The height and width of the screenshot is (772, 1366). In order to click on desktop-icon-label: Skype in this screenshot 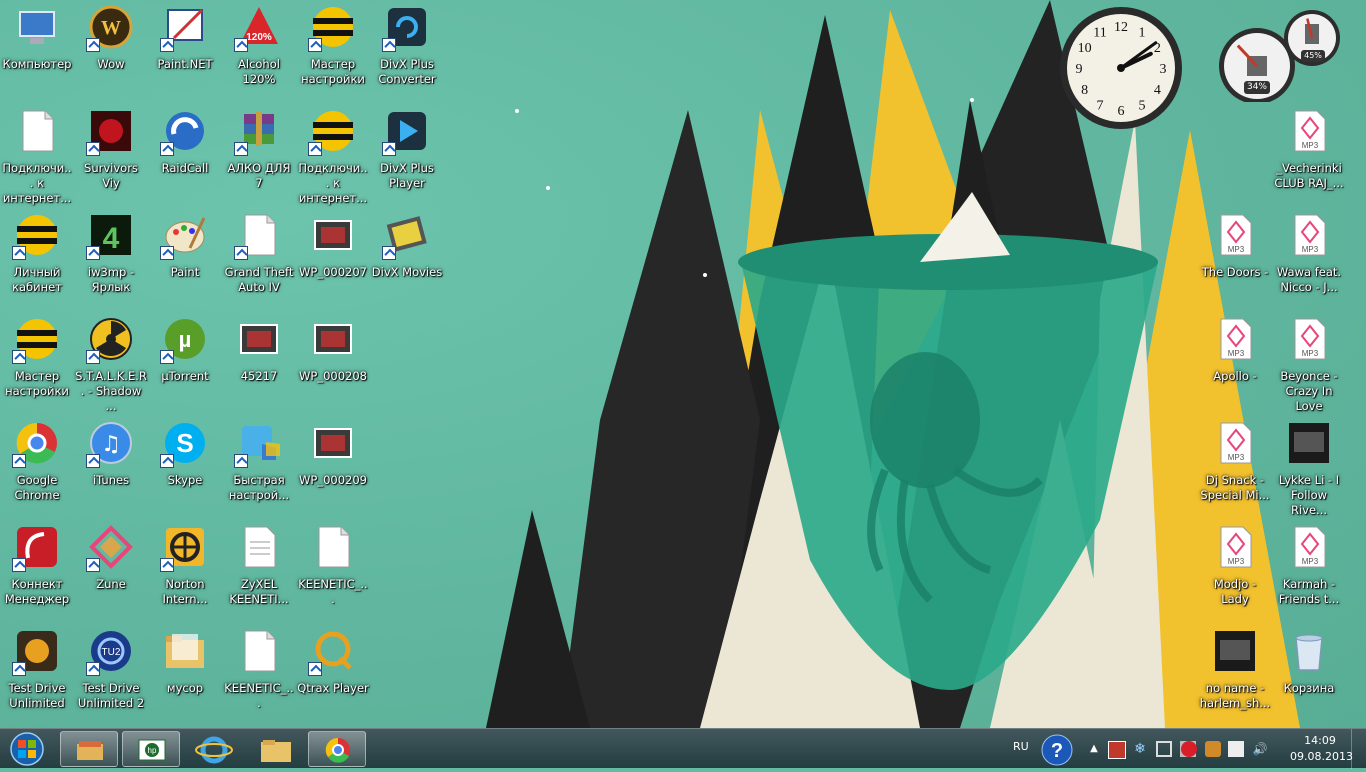, I will do `click(185, 480)`.